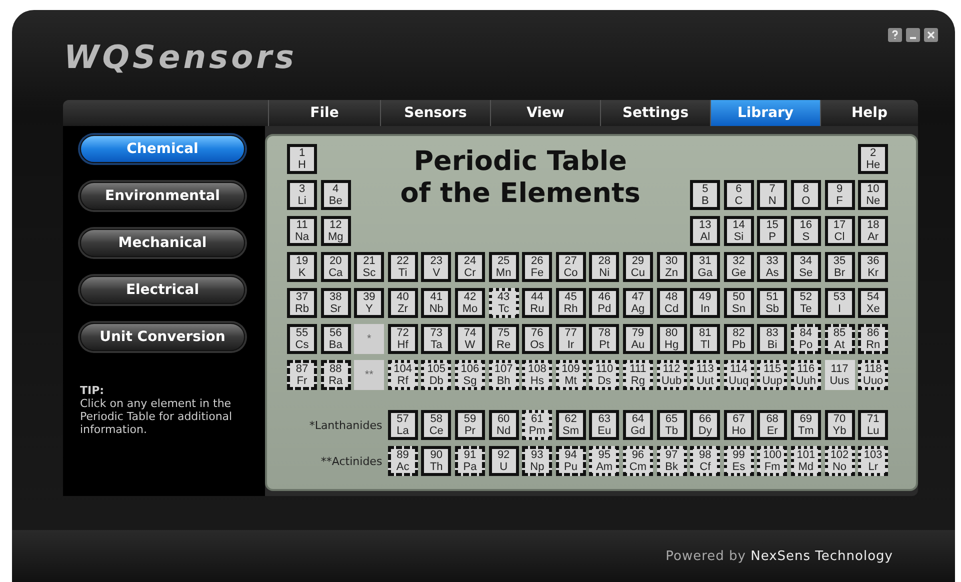 The image size is (961, 582). I want to click on element-cell: 71 Lu, so click(873, 425).